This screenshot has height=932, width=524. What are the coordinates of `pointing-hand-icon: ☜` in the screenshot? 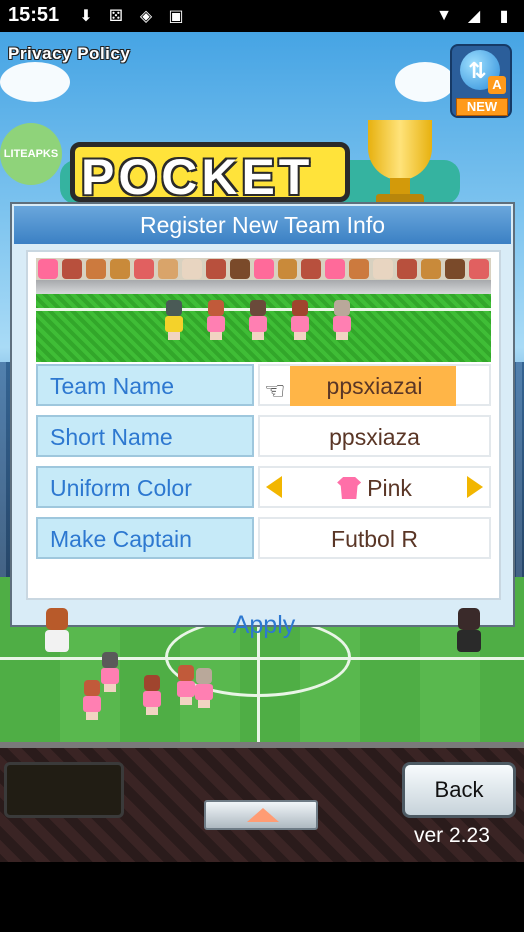 It's located at (275, 391).